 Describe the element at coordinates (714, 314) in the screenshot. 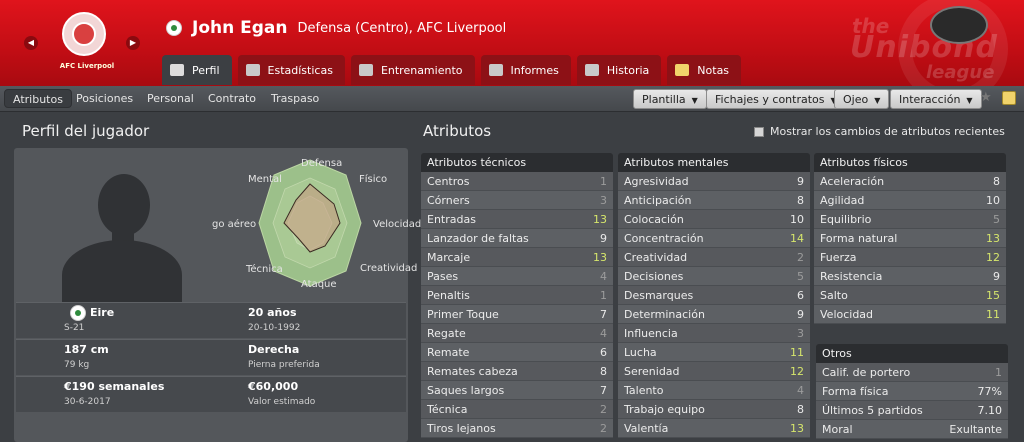

I see `attribute-row: Determinación 9` at that location.